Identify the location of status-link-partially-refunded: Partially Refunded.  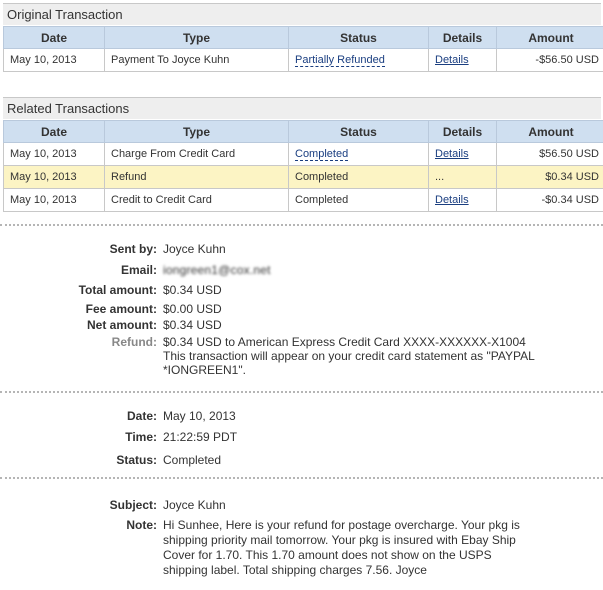
(340, 60).